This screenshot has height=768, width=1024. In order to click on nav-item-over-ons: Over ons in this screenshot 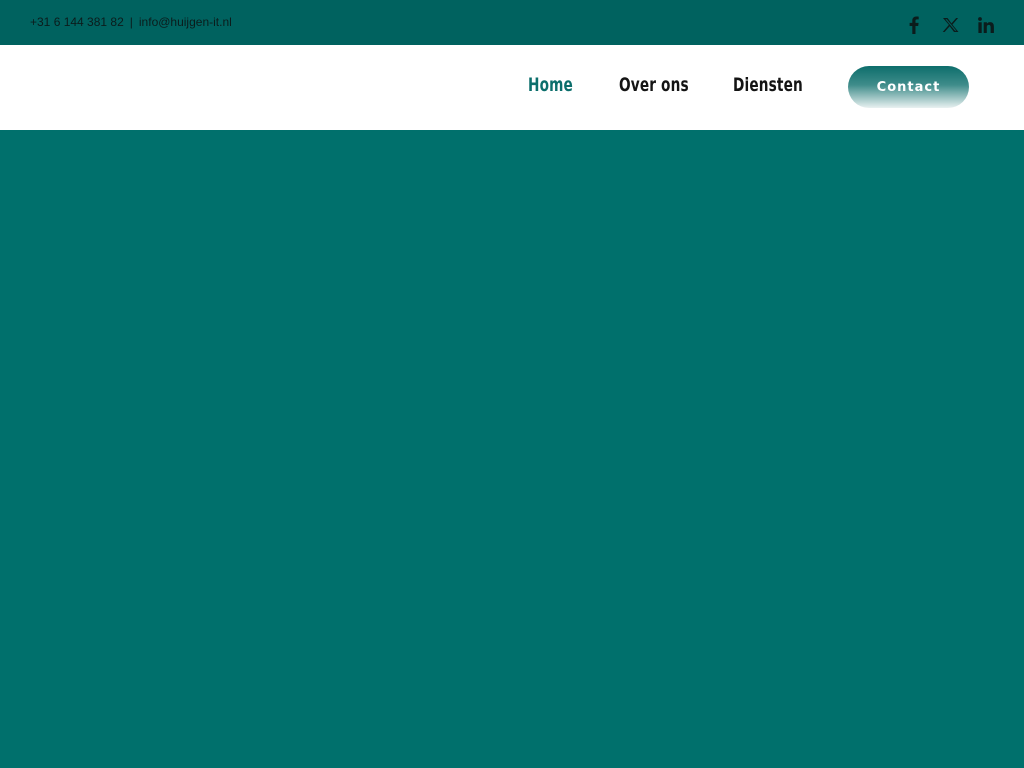, I will do `click(654, 85)`.